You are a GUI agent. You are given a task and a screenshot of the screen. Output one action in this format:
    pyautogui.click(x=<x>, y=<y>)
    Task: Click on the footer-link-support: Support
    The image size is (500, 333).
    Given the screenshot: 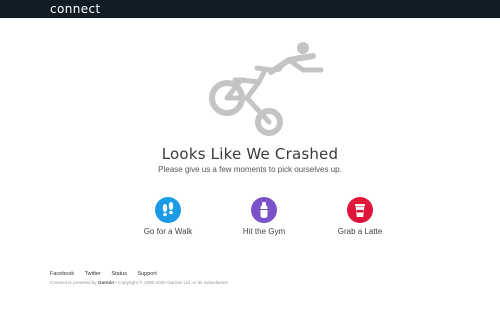 What is the action you would take?
    pyautogui.click(x=146, y=274)
    